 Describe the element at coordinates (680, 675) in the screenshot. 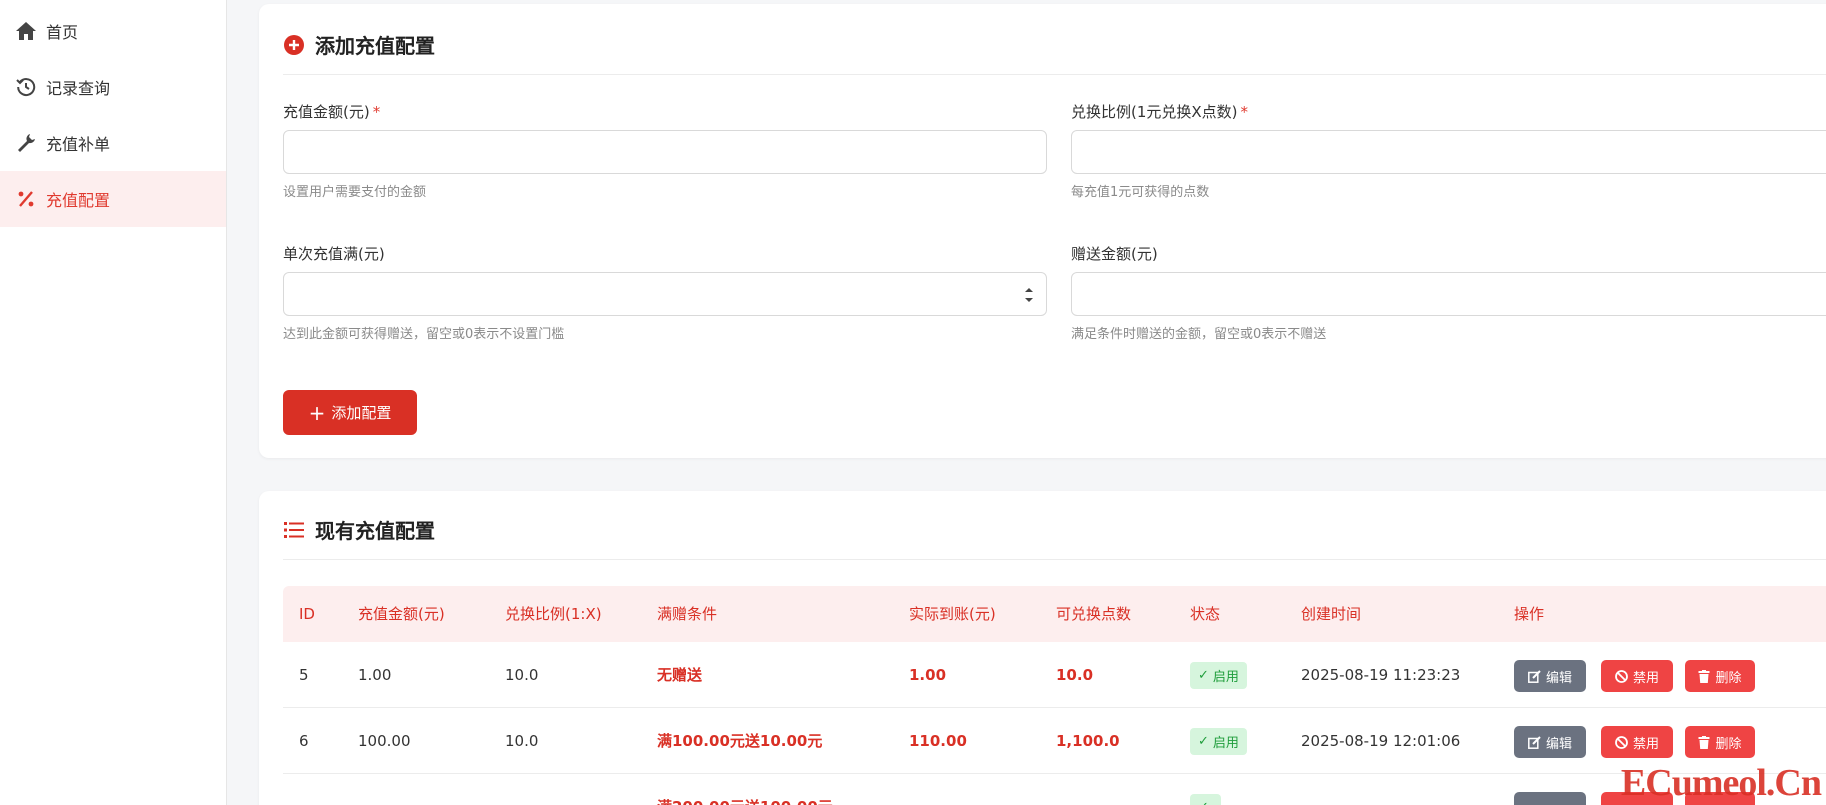

I see `cell-condition: 无赠送` at that location.